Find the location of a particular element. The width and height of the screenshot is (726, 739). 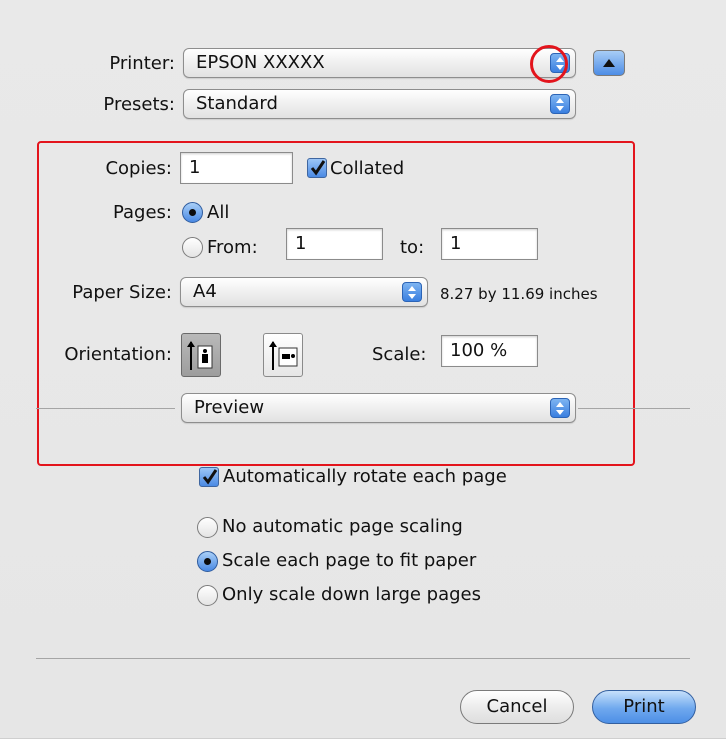

highlight-circle is located at coordinates (549, 64).